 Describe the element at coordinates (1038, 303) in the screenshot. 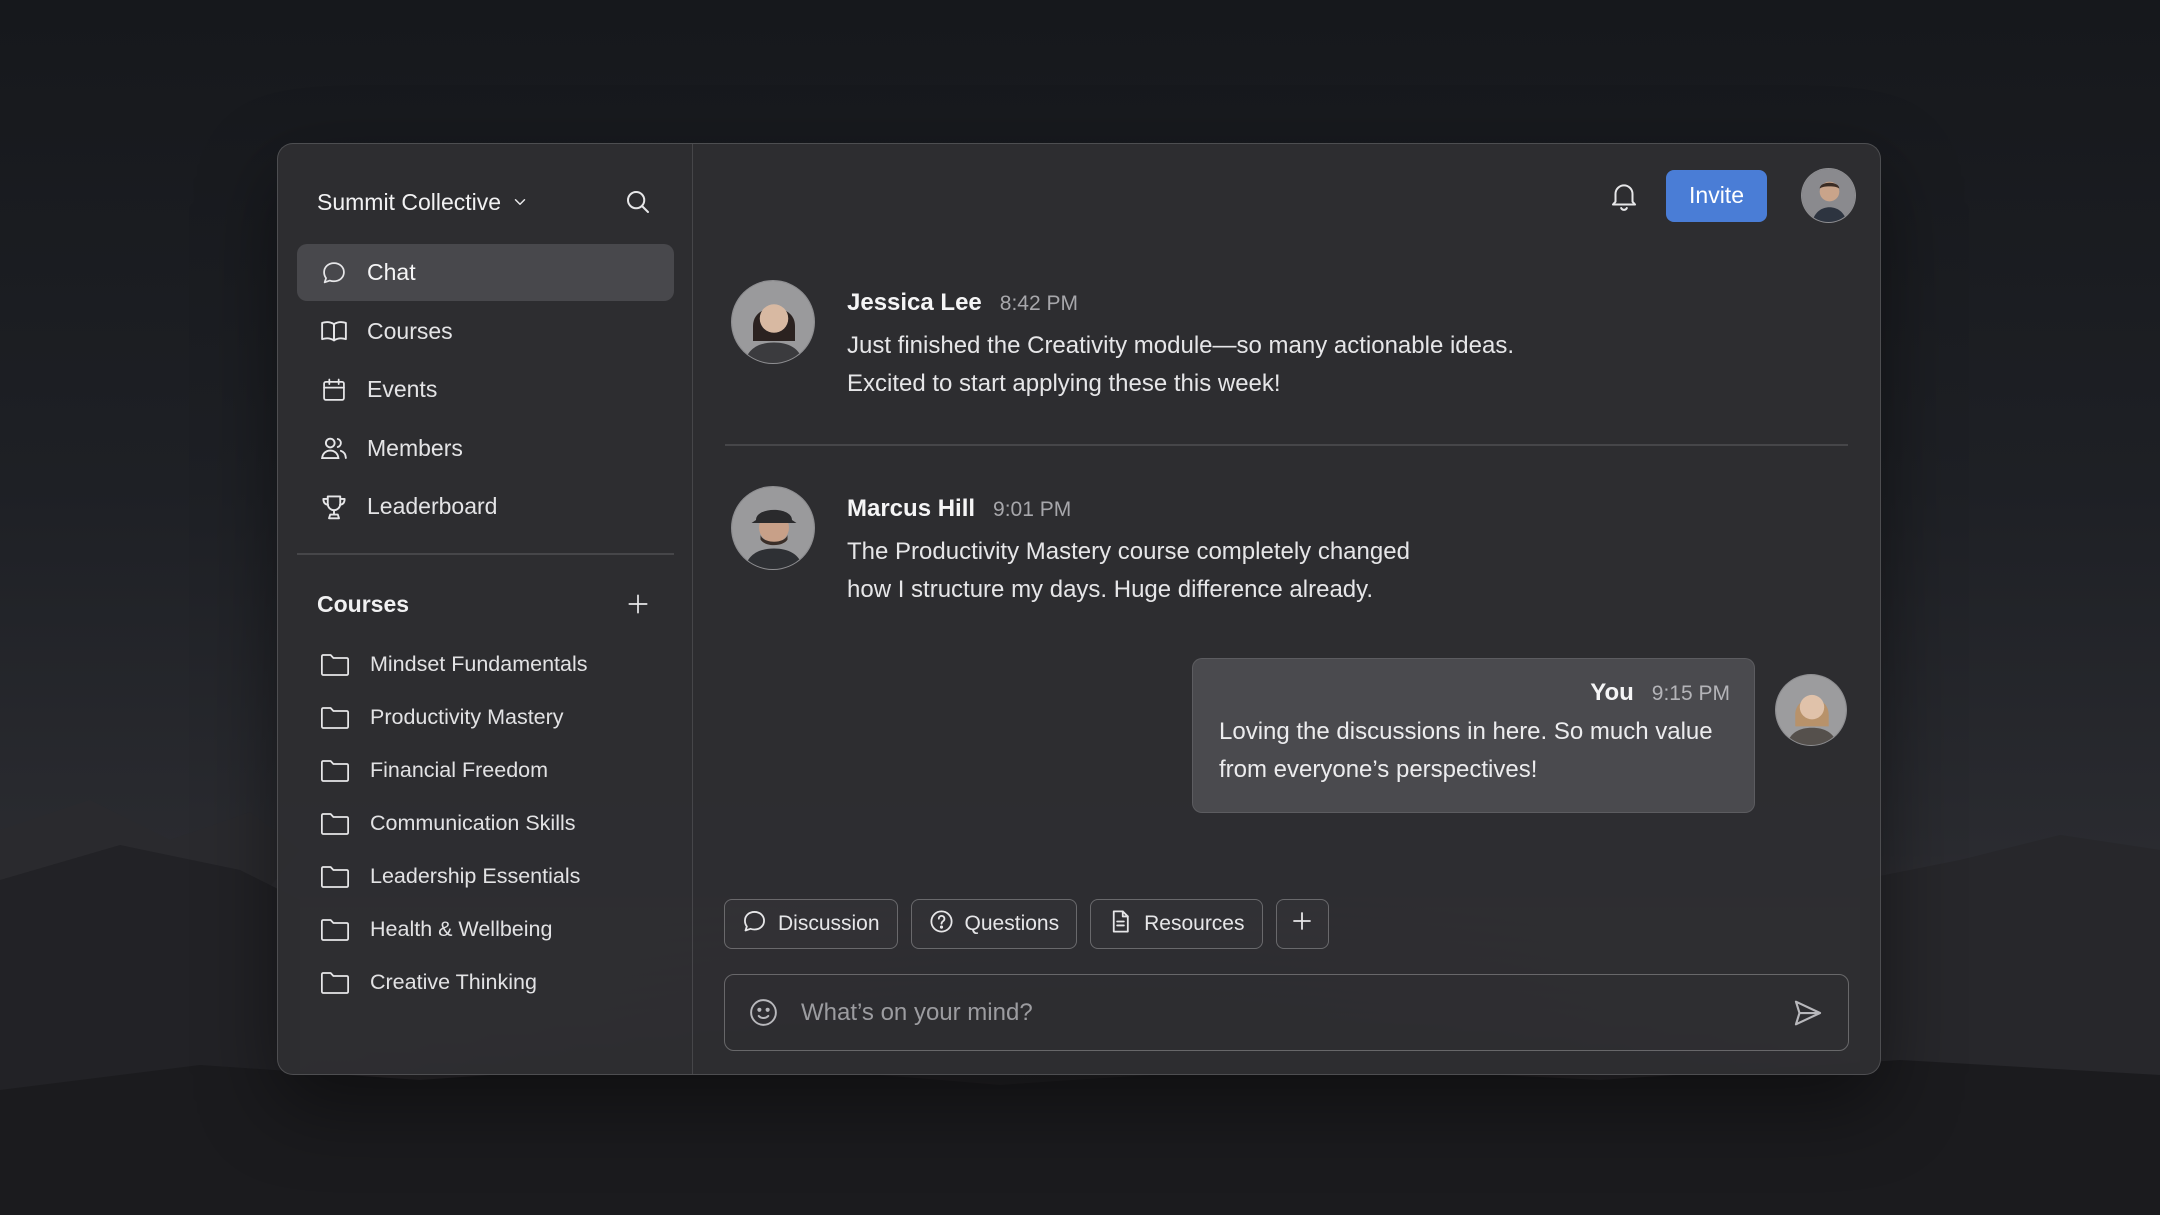

I see `message-time: 8:42 PM` at that location.